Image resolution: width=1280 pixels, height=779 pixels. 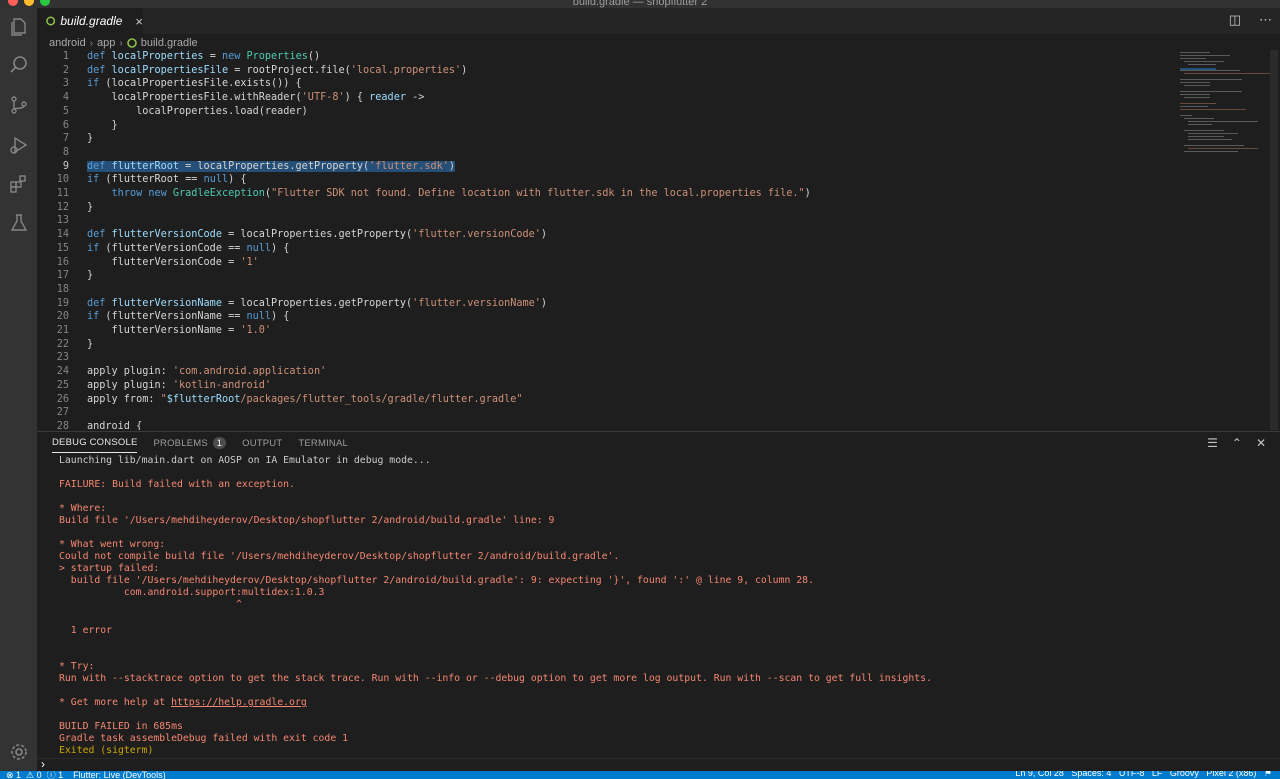 I want to click on tab-problems-label: PROBLEMS, so click(x=180, y=443).